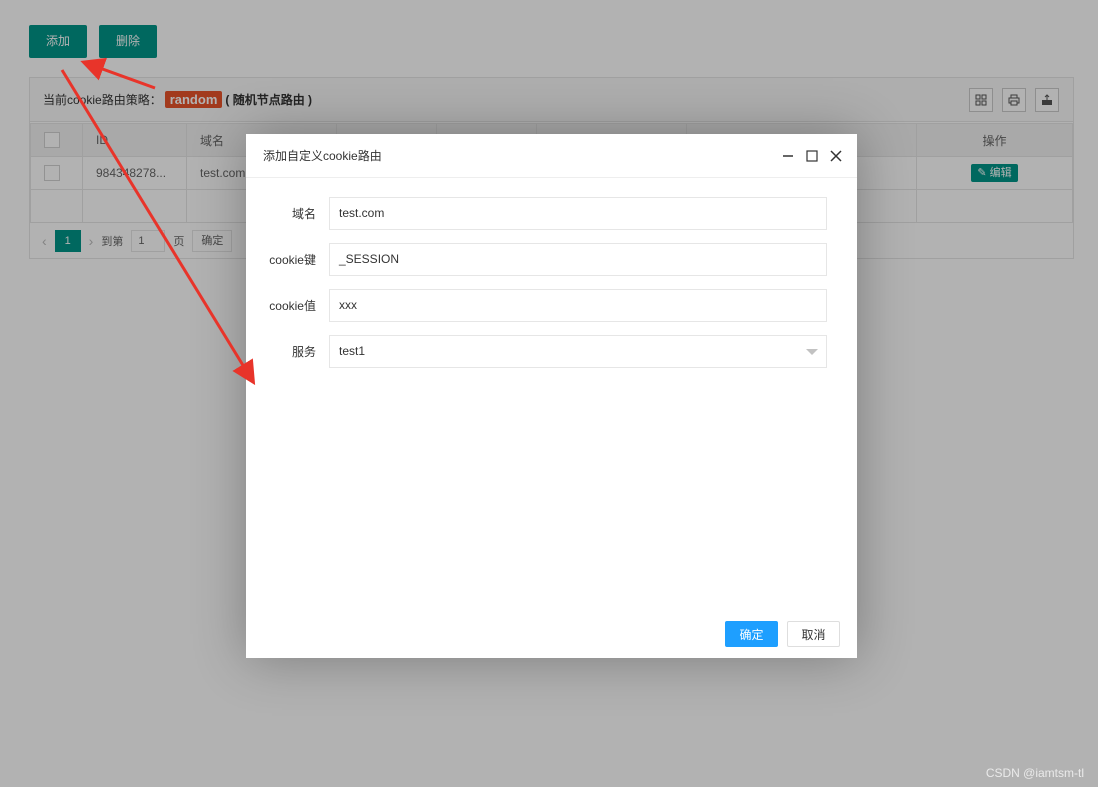 This screenshot has width=1098, height=787. I want to click on form-row-cookie-key: cookie键 _SESSION, so click(551, 259).